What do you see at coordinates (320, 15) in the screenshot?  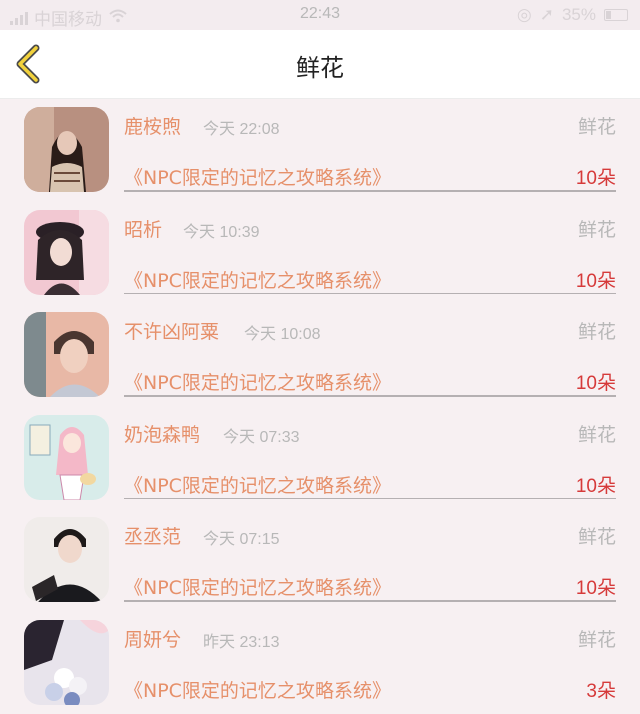 I see `status-bar: 中国移动 22:43 ◎ ➚ 35%` at bounding box center [320, 15].